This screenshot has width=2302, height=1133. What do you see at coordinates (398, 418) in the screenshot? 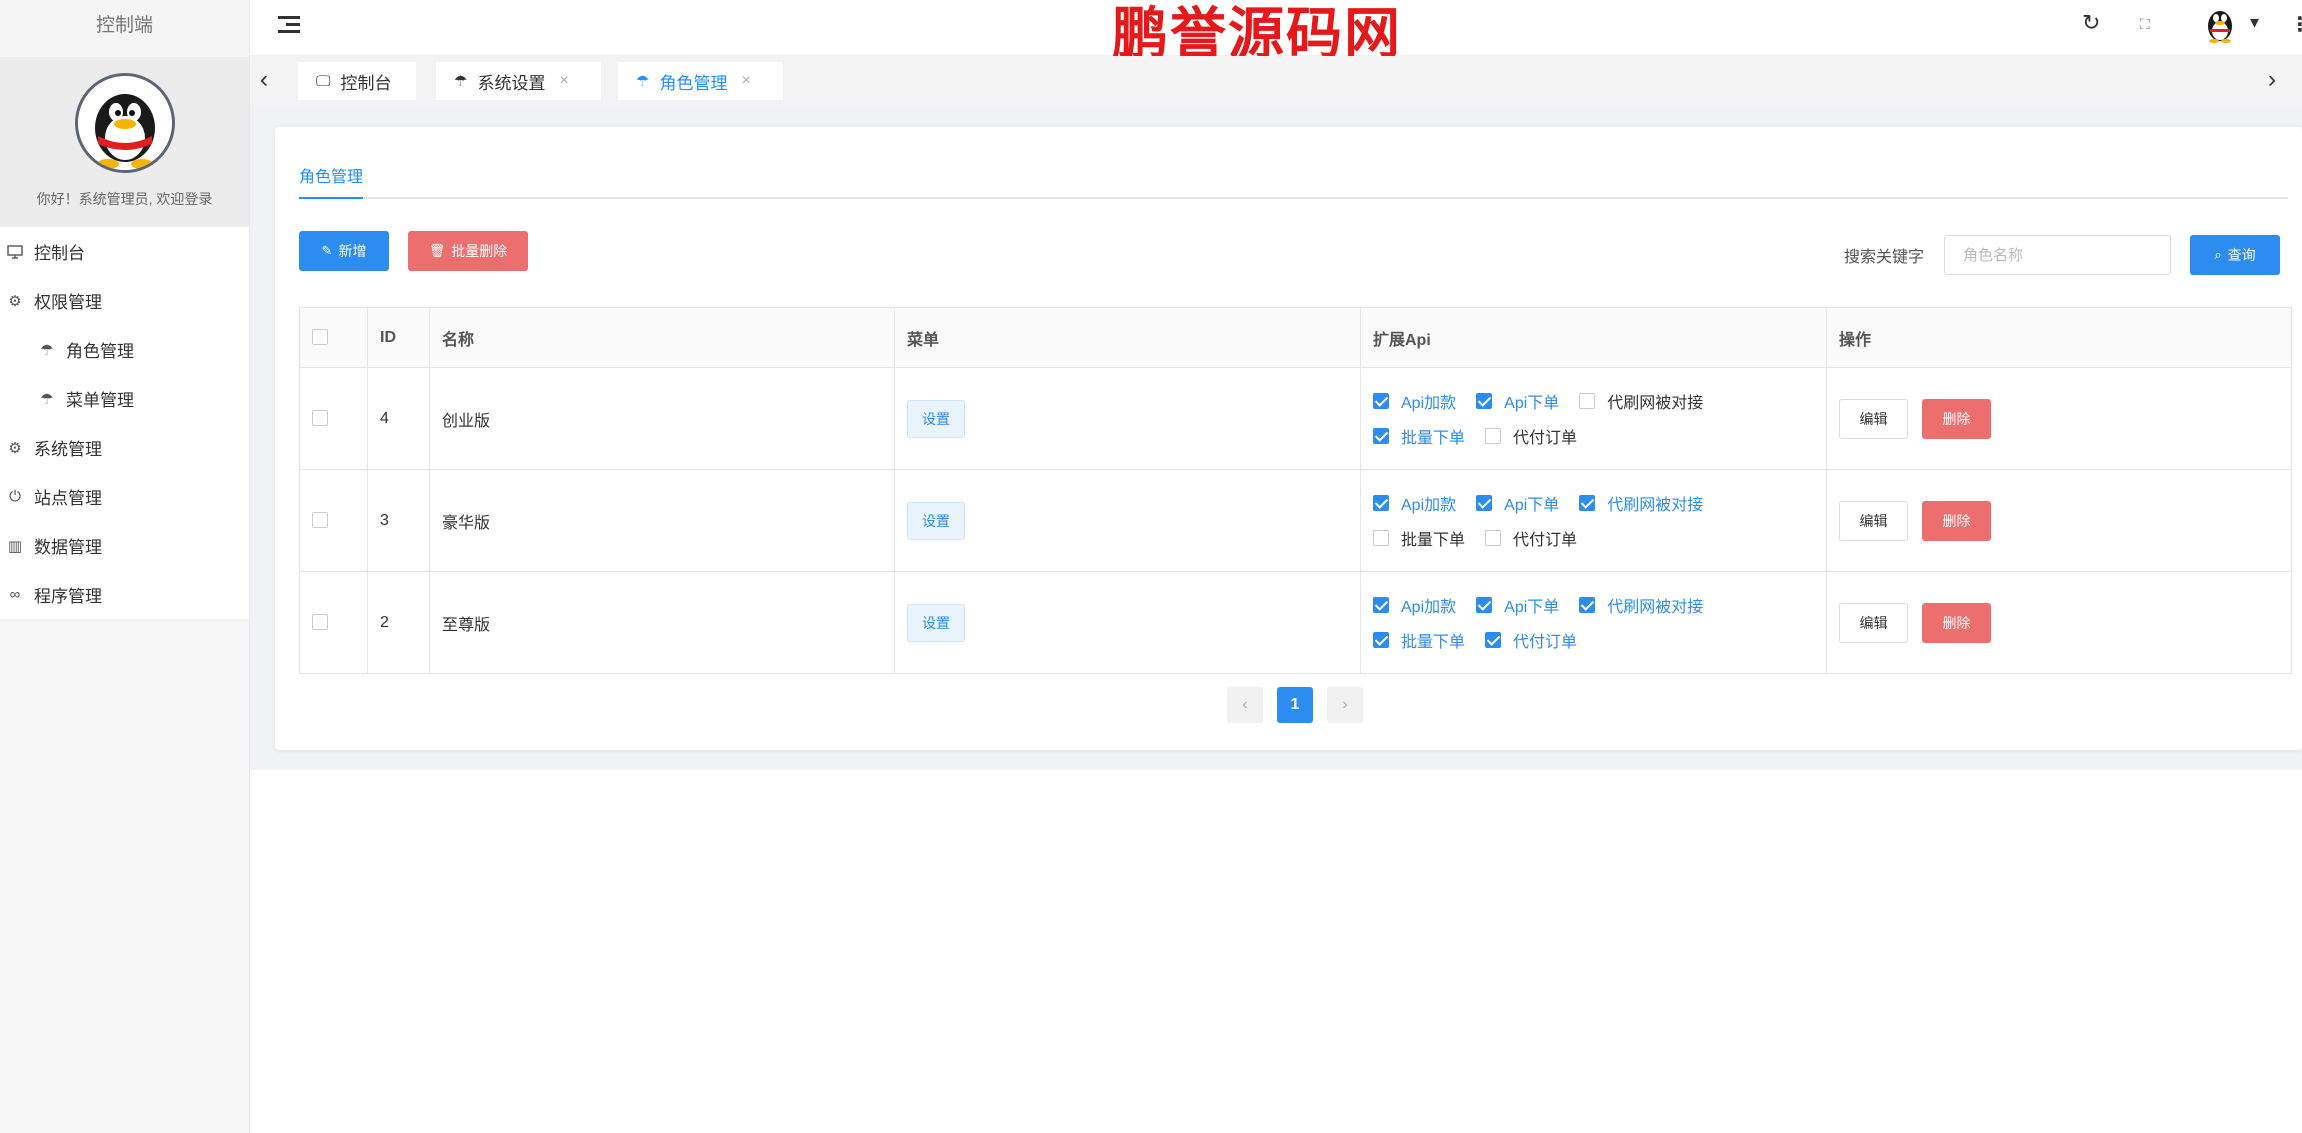
I see `cell-id: 4` at bounding box center [398, 418].